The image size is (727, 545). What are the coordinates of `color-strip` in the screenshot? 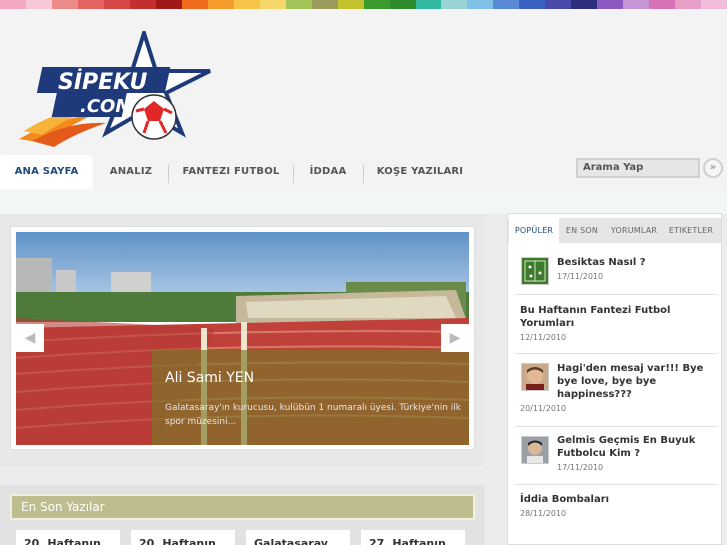 It's located at (363, 4).